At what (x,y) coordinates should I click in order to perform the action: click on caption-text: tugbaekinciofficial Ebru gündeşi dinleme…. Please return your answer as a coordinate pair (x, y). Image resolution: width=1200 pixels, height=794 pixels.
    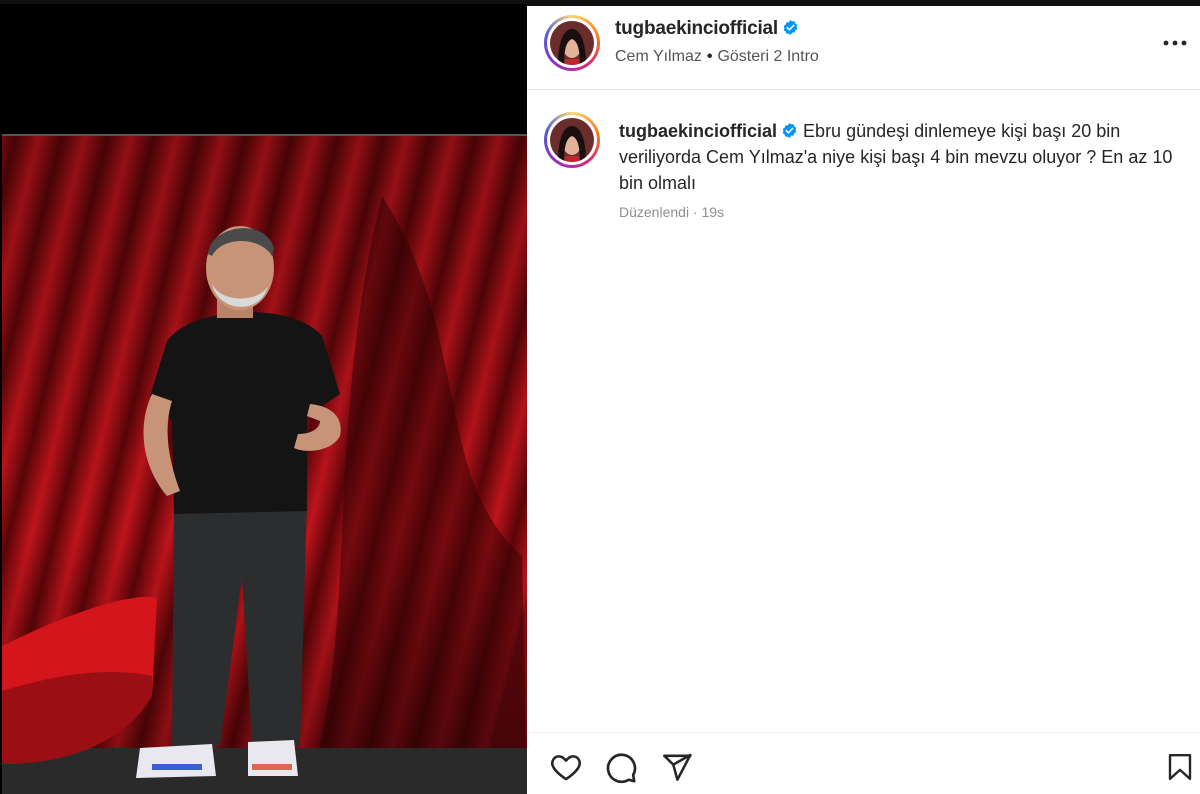
    Looking at the image, I should click on (899, 157).